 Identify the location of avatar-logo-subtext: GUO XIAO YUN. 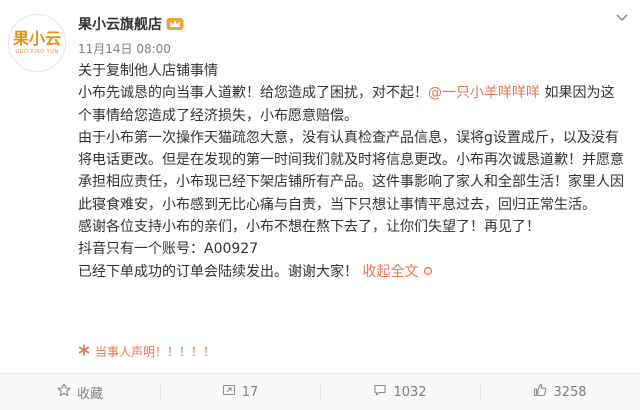
(37, 52).